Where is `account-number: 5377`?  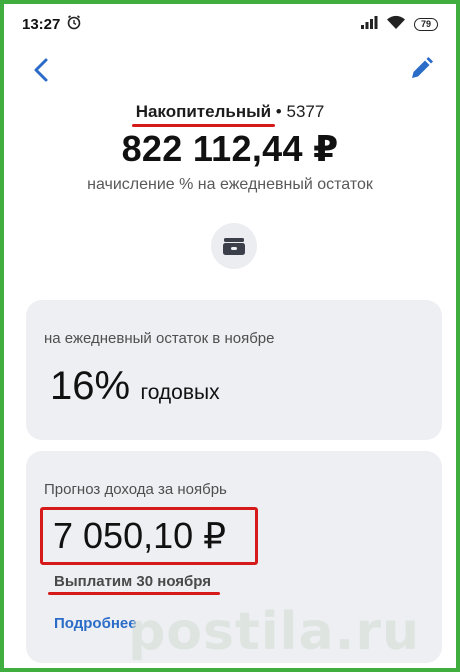
account-number: 5377 is located at coordinates (305, 111).